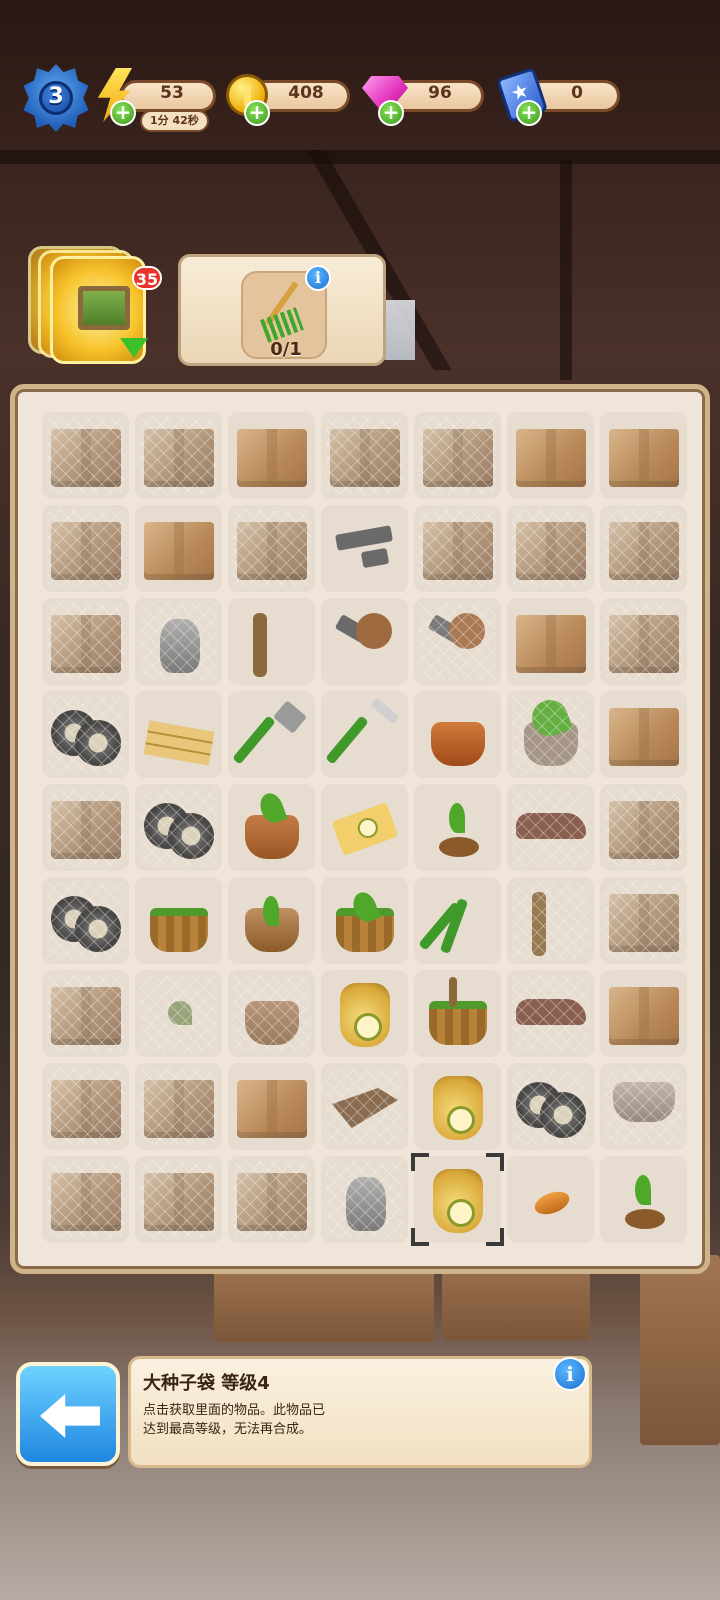 The height and width of the screenshot is (1600, 720). I want to click on bucket-item, so click(178, 920).